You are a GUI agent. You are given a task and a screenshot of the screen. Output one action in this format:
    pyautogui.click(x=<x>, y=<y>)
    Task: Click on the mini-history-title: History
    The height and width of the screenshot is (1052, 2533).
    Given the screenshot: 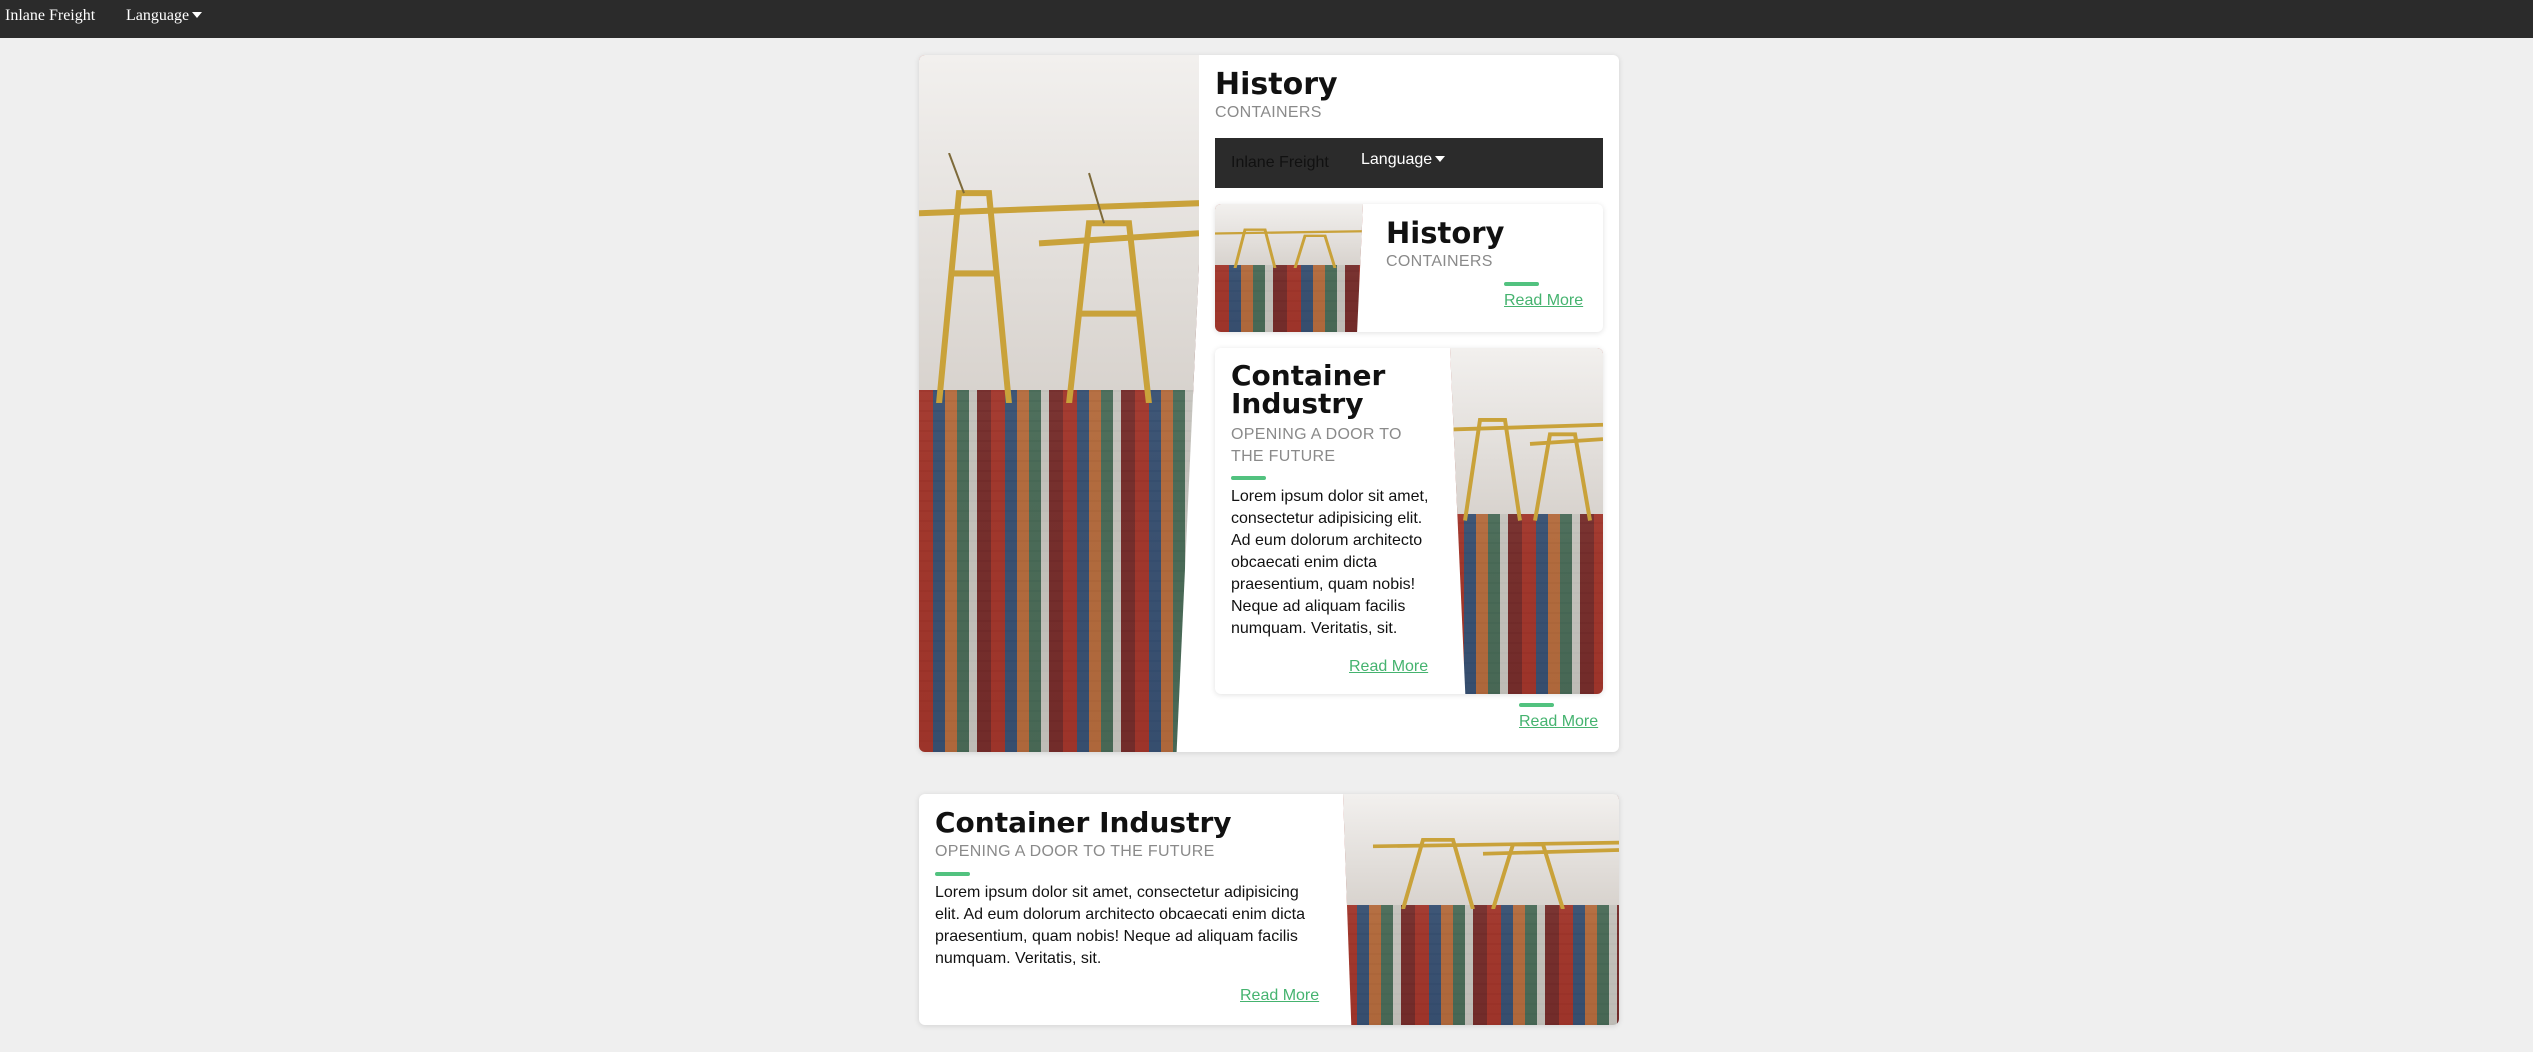 What is the action you would take?
    pyautogui.click(x=1445, y=233)
    